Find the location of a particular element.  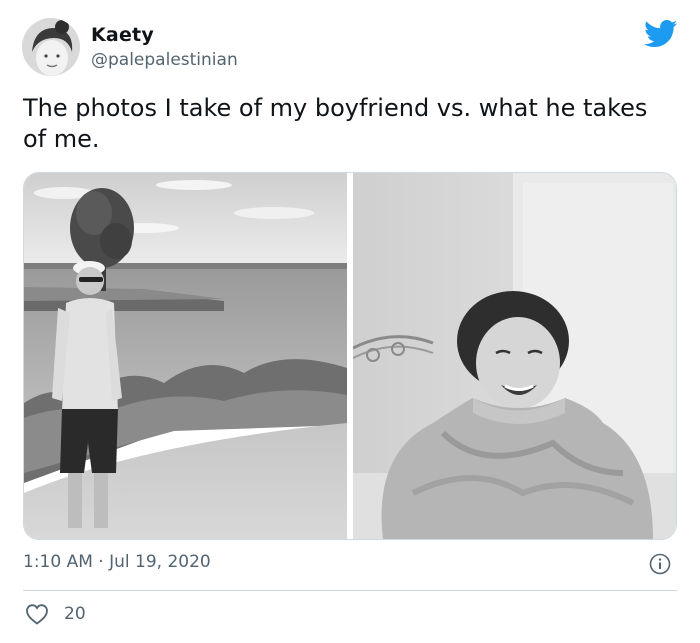

display-name: Kaety is located at coordinates (122, 35).